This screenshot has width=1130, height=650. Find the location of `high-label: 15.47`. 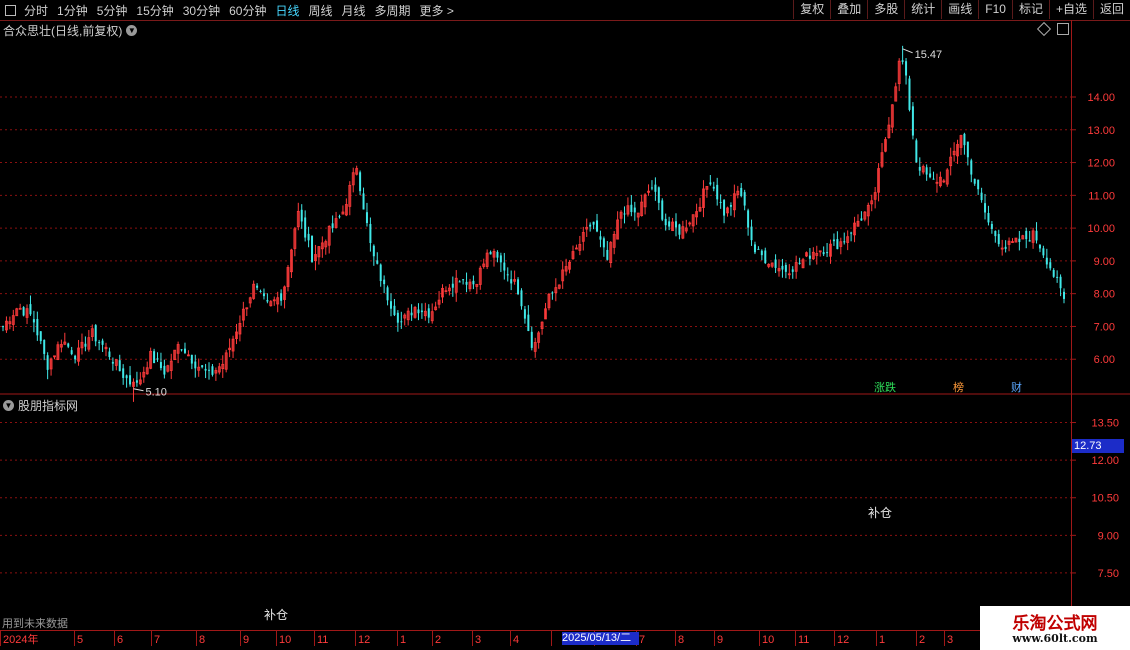

high-label: 15.47 is located at coordinates (929, 55).